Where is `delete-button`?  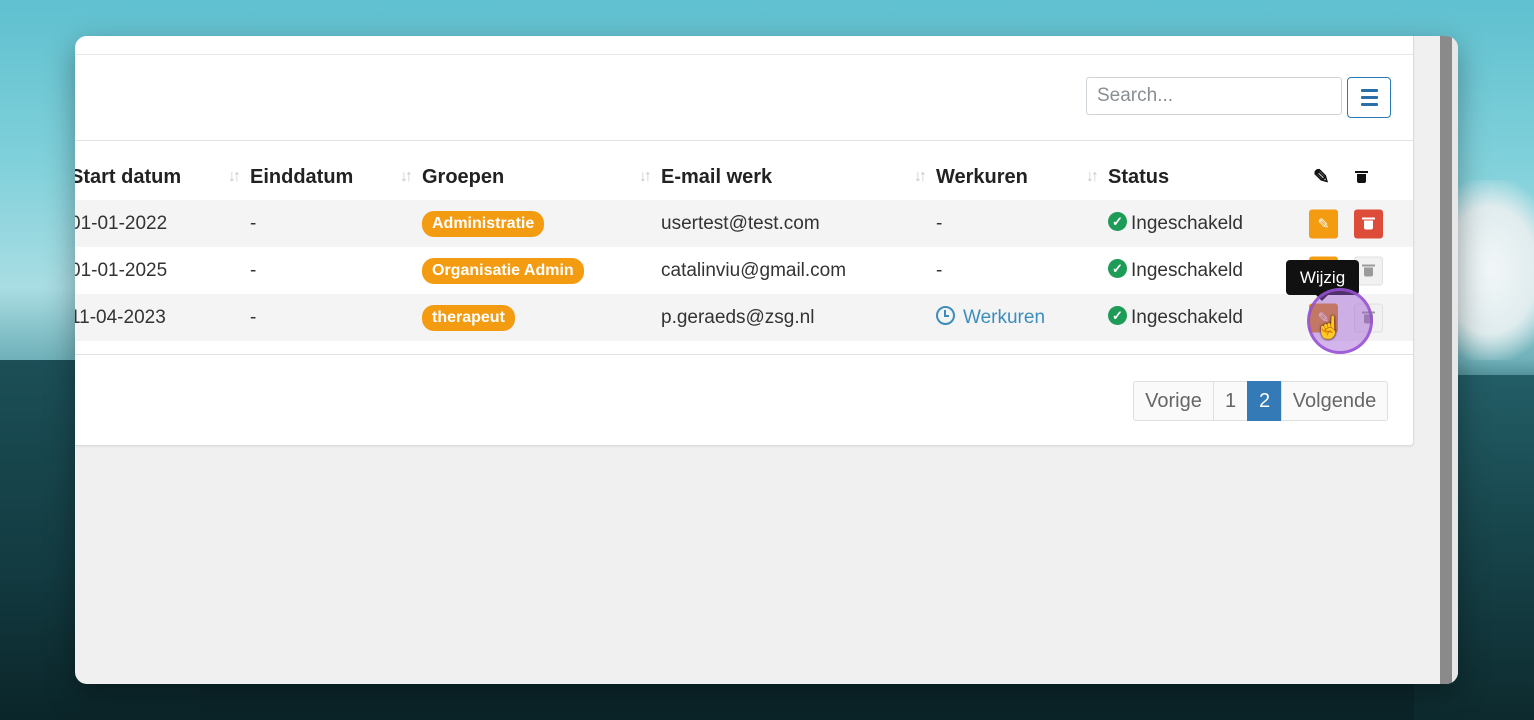 delete-button is located at coordinates (1368, 223).